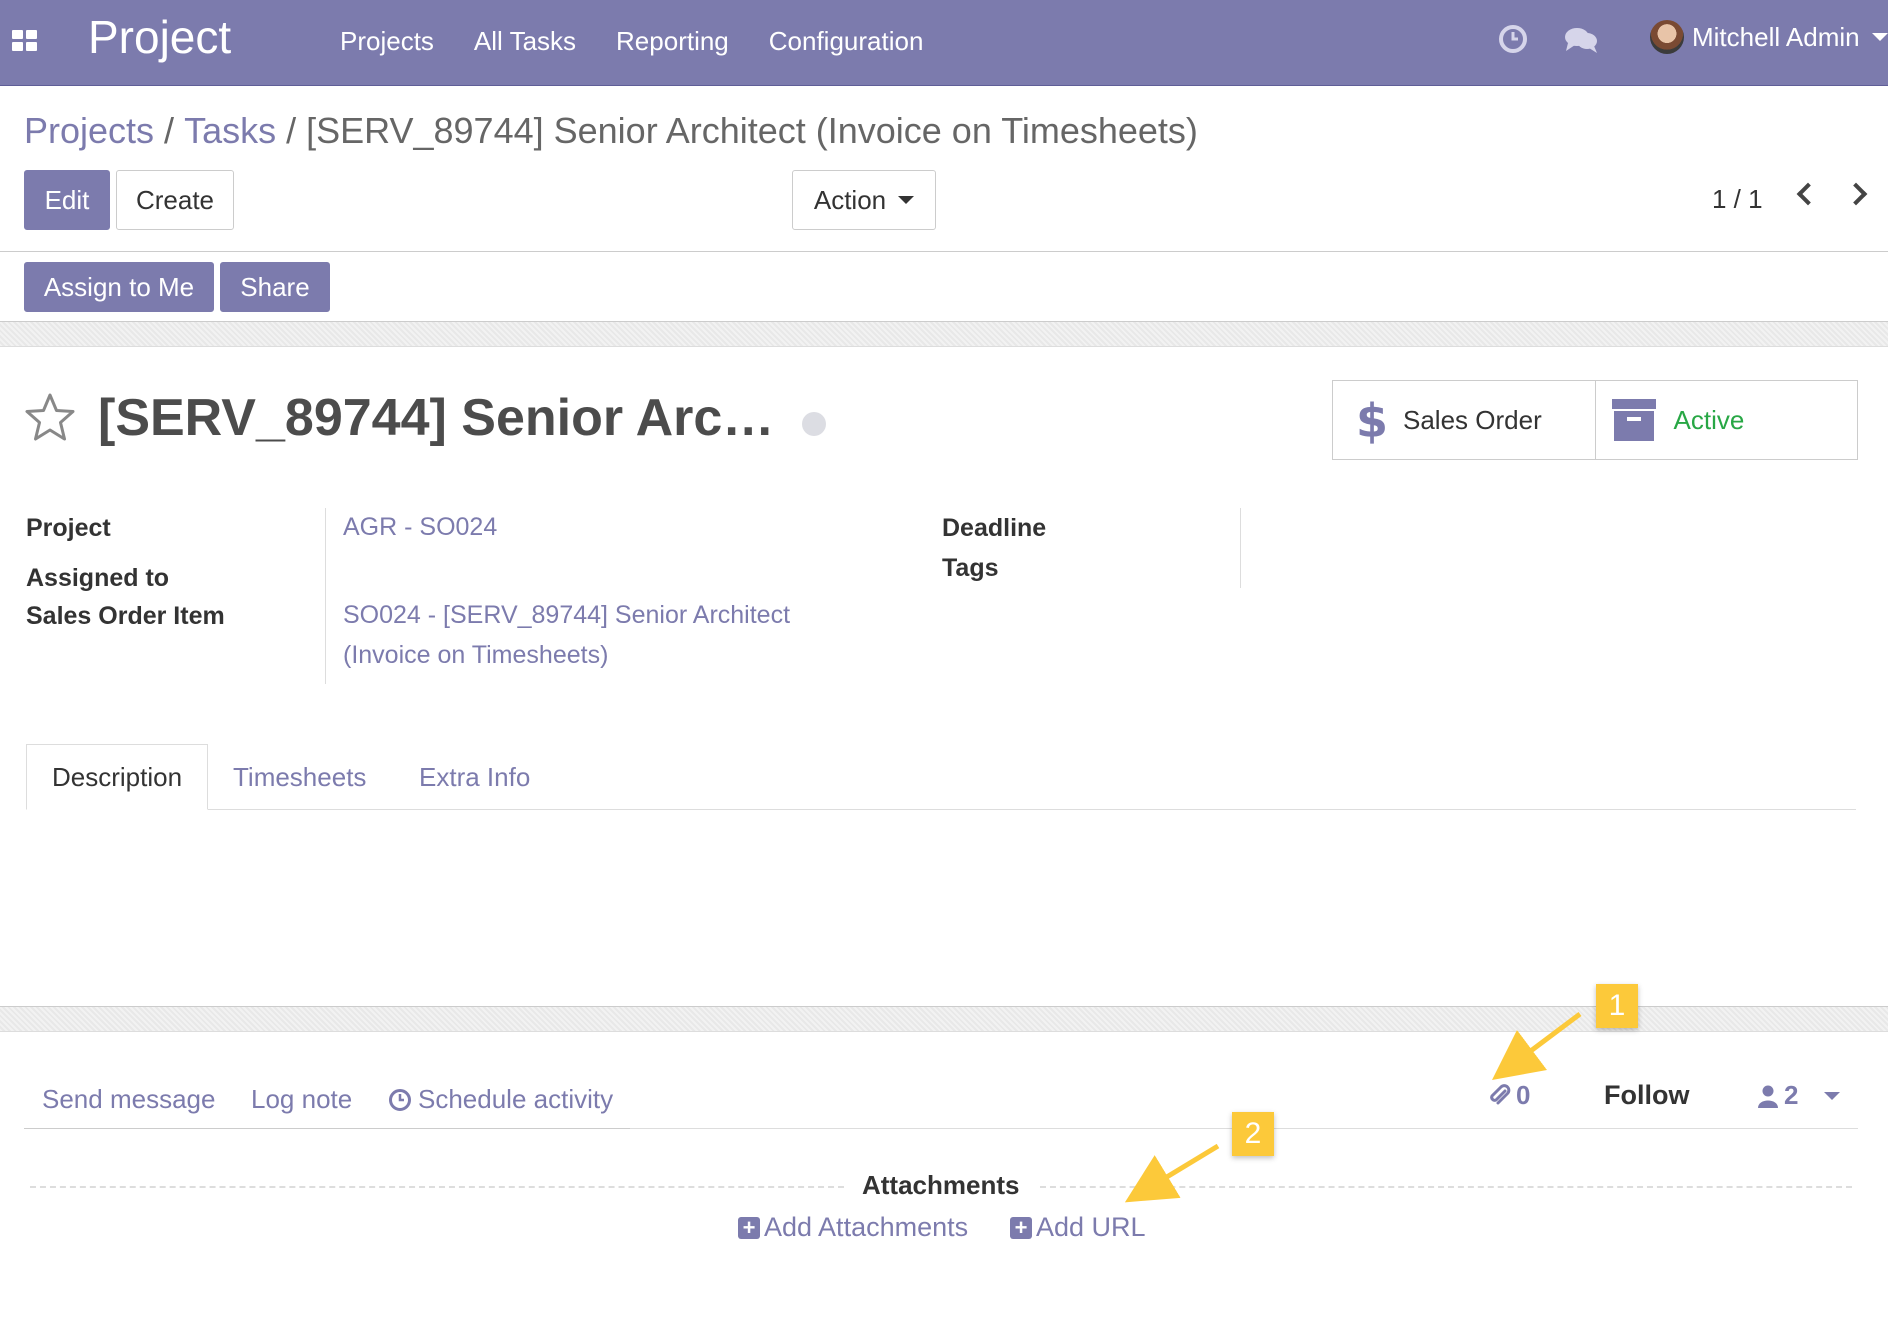 Image resolution: width=1888 pixels, height=1318 pixels. What do you see at coordinates (67, 200) in the screenshot?
I see `edit-button: Edit` at bounding box center [67, 200].